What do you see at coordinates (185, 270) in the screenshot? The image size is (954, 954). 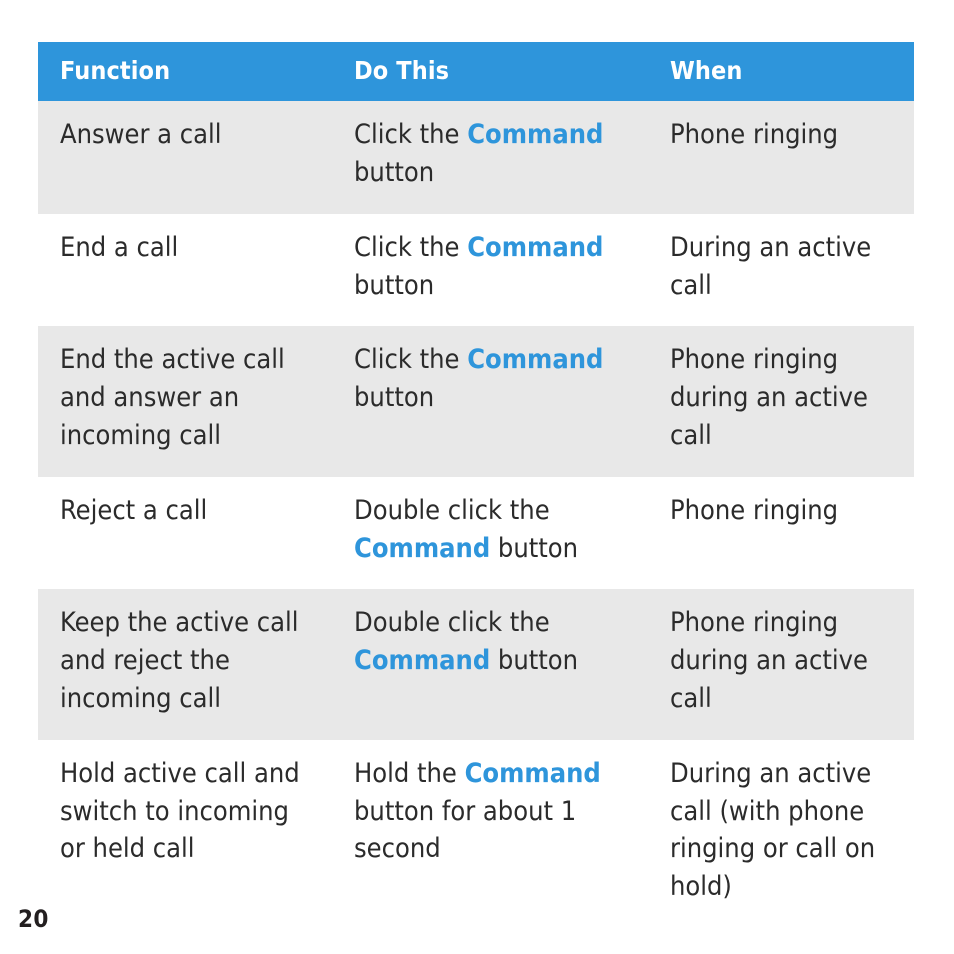 I see `cell-function: End a call` at bounding box center [185, 270].